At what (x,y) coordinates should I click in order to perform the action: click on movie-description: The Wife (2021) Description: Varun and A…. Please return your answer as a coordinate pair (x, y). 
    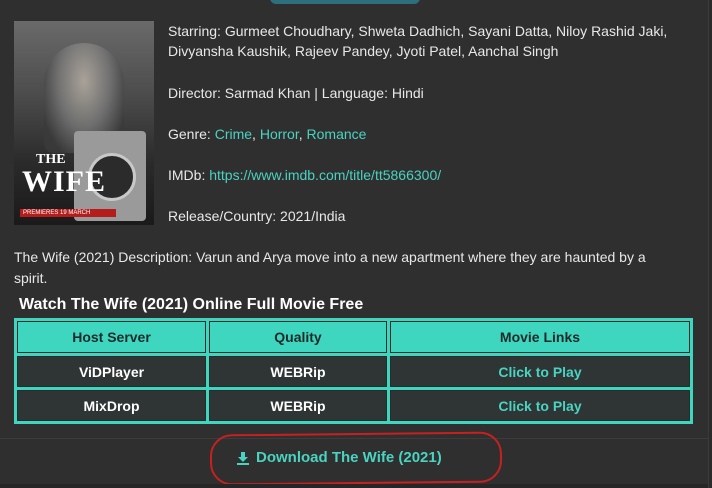
    Looking at the image, I should click on (330, 267).